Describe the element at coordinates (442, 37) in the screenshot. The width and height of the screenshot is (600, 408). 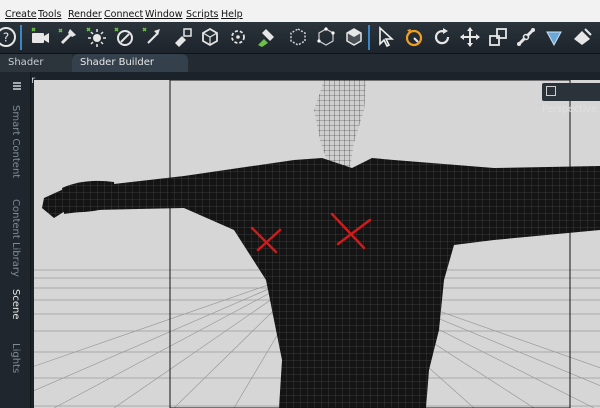
I see `rotate-tool-icon` at that location.